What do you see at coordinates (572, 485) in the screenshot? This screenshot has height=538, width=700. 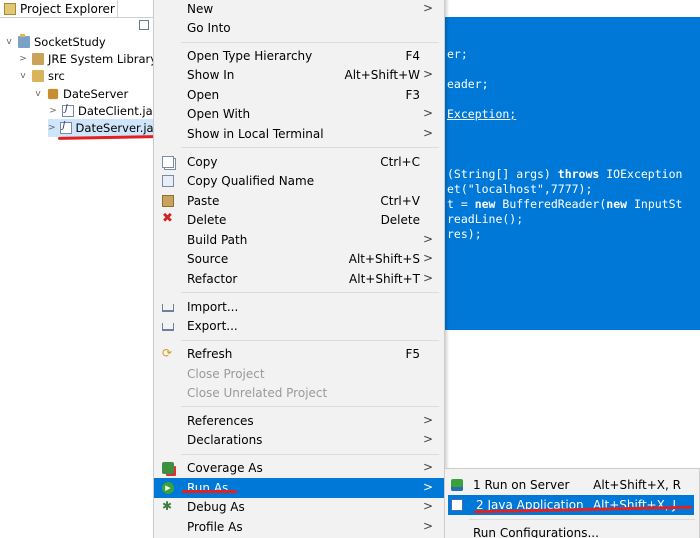 I see `submenu-item-run-on-server: 1 Run on Server Alt+Shift+X, R` at bounding box center [572, 485].